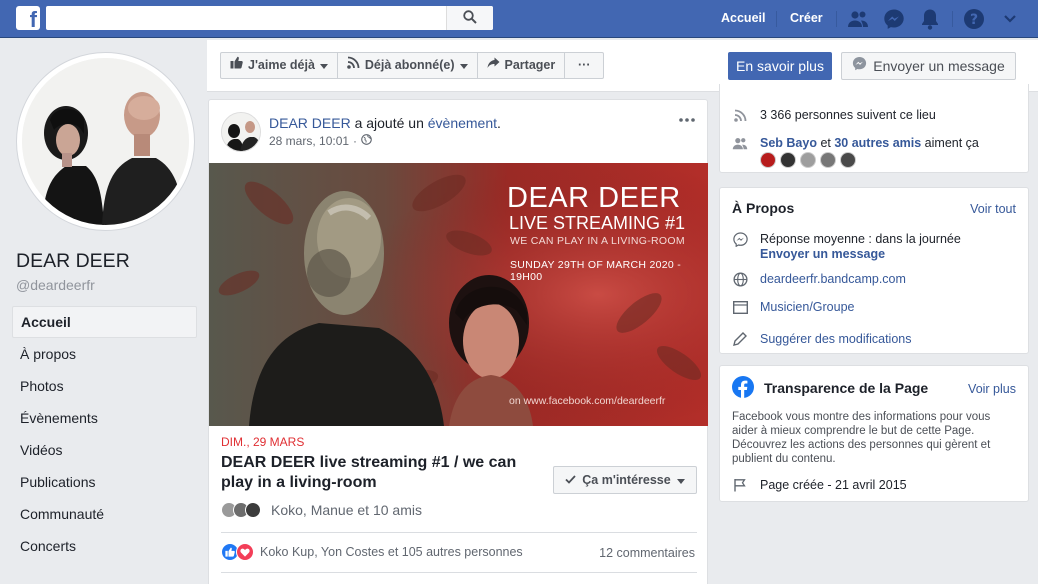  What do you see at coordinates (647, 553) in the screenshot?
I see `comments-count: 12 commentaires` at bounding box center [647, 553].